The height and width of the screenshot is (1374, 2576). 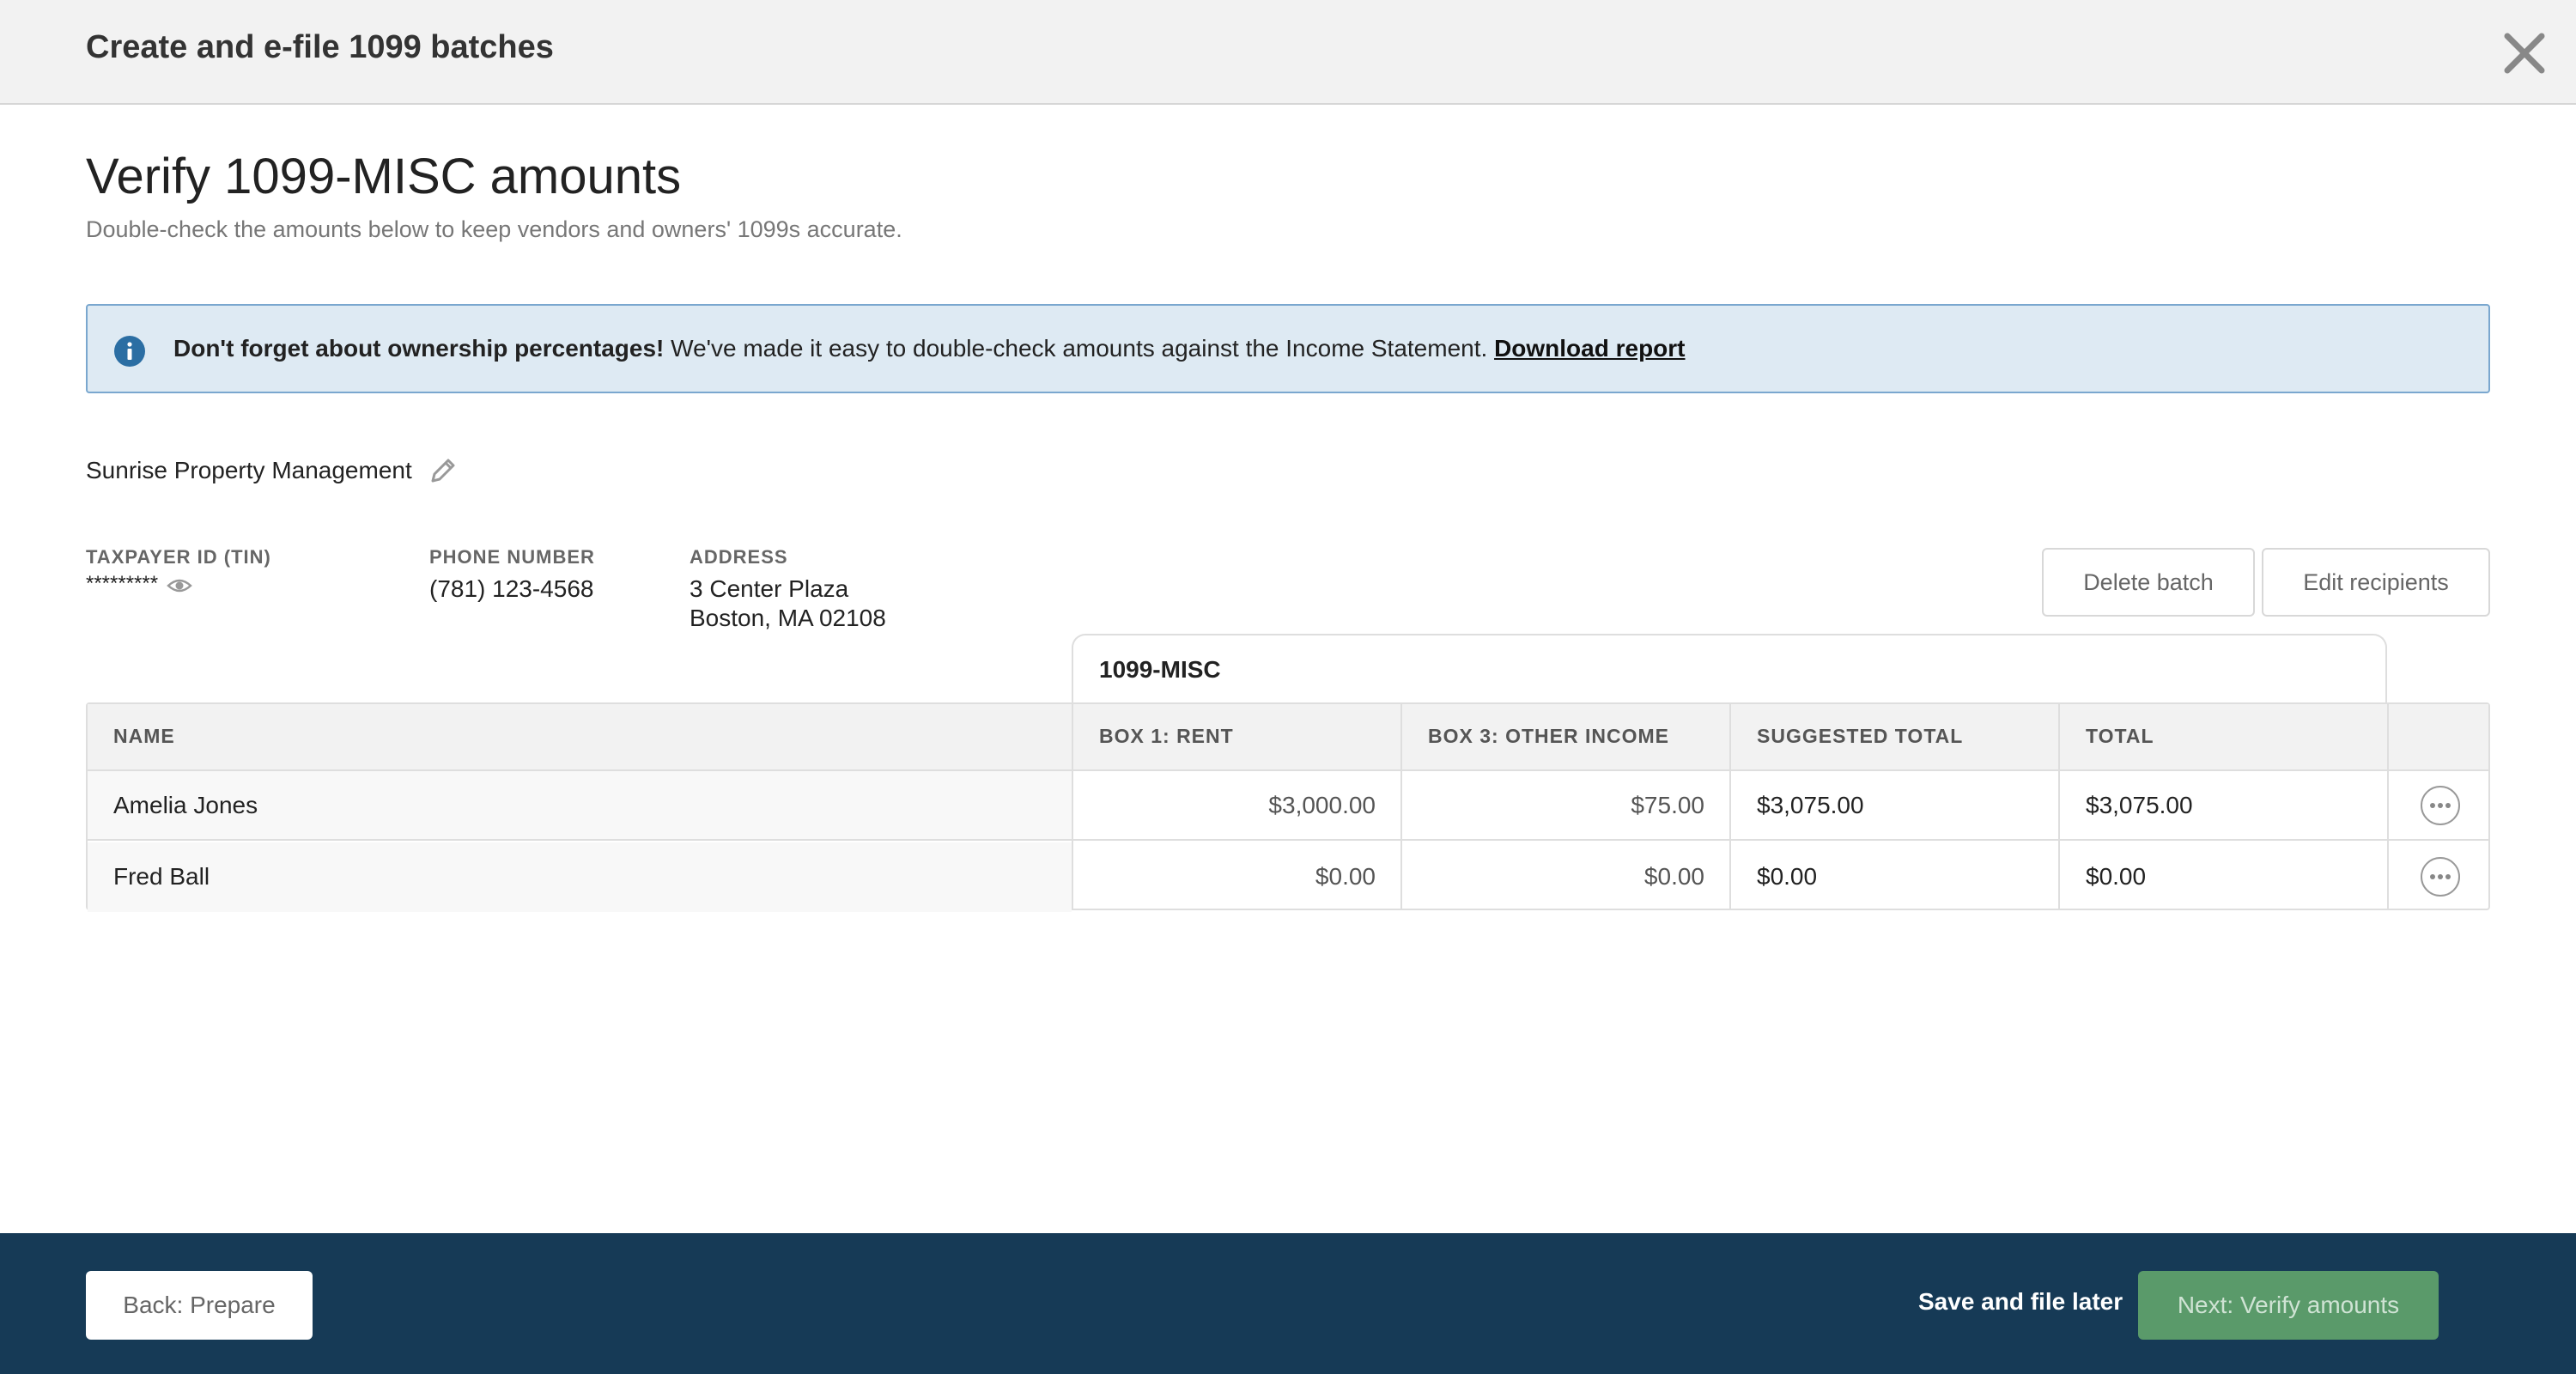 I want to click on save-and-file-later-link: Save and file later, so click(x=2020, y=1302).